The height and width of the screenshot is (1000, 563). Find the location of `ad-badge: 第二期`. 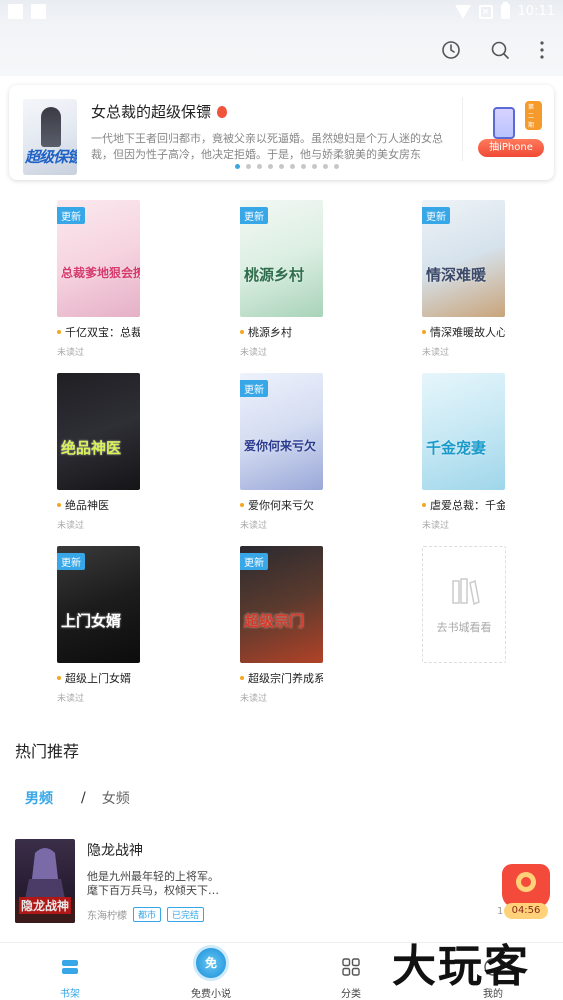

ad-badge: 第二期 is located at coordinates (533, 115).